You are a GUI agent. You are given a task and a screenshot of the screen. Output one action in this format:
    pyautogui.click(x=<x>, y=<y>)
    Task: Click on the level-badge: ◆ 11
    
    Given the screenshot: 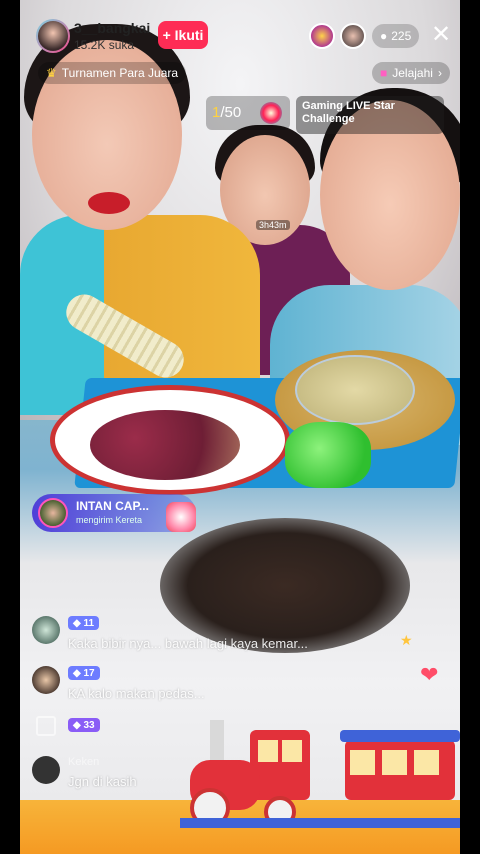 What is the action you would take?
    pyautogui.click(x=84, y=623)
    